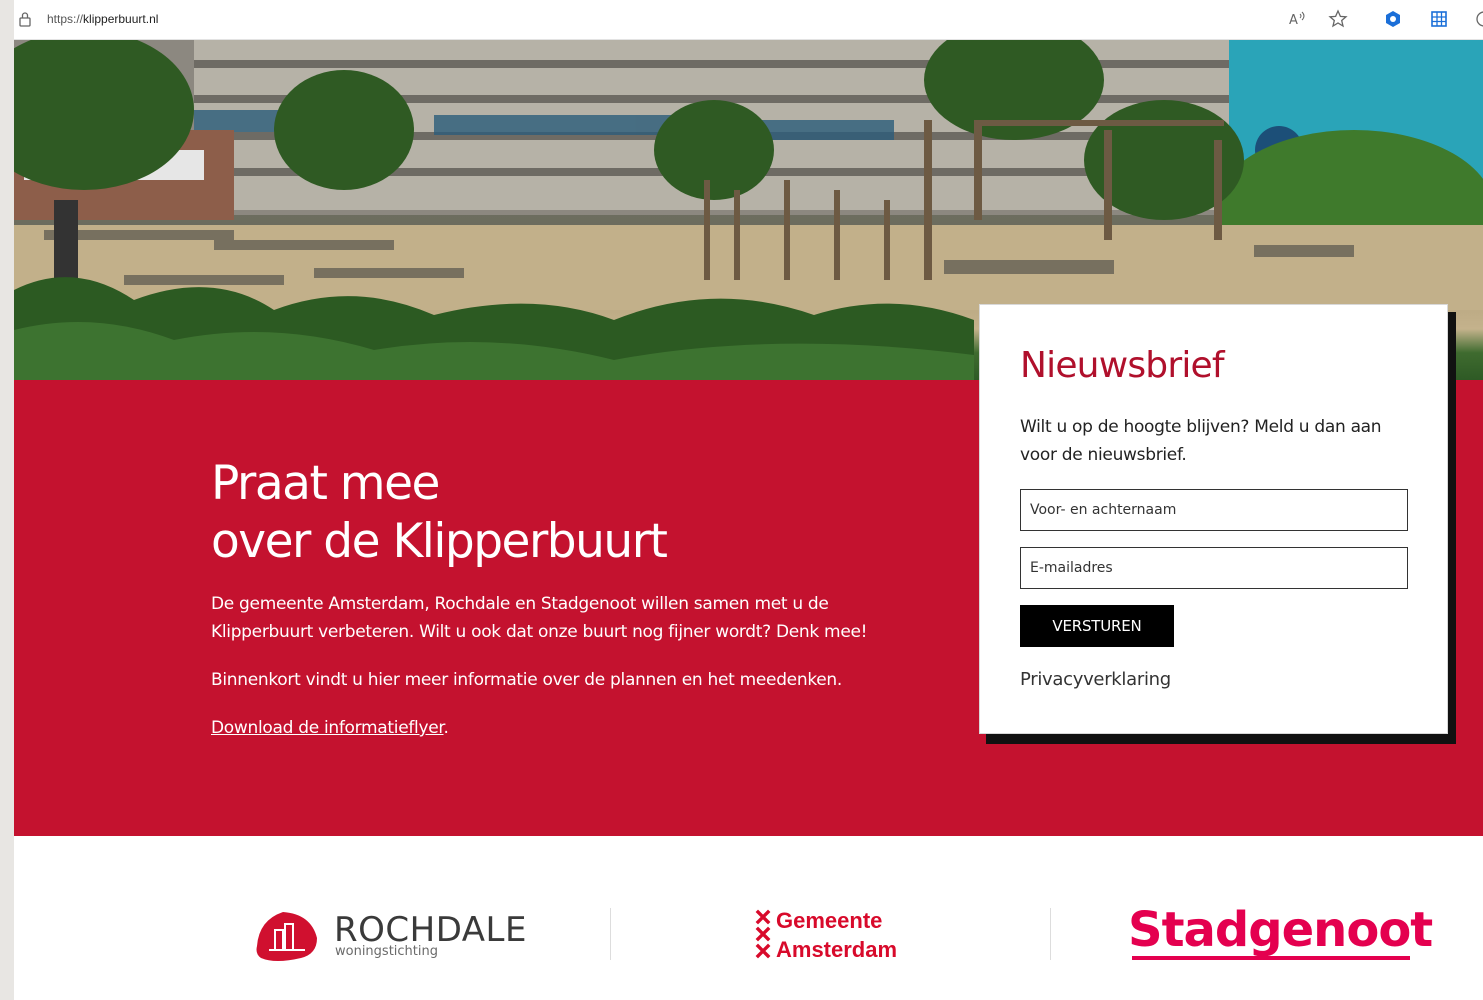 The width and height of the screenshot is (1483, 1000). Describe the element at coordinates (386, 951) in the screenshot. I see `rochdale-subtitle: woningstichting` at that location.